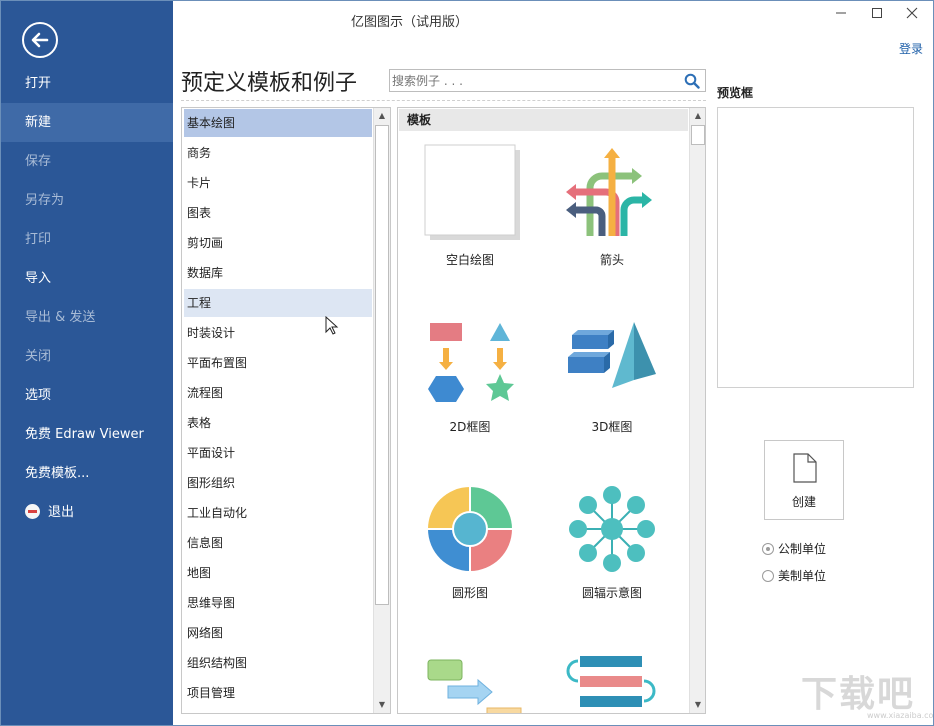 The image size is (934, 726). Describe the element at coordinates (87, 278) in the screenshot. I see `sidebar-item-import: 导入` at that location.